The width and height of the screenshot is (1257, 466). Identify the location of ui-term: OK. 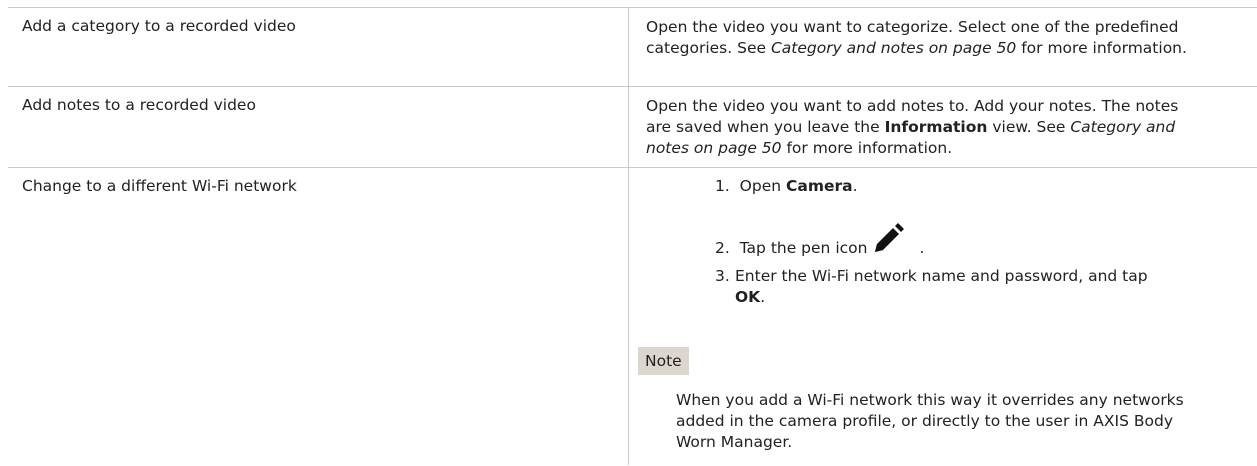
(748, 297).